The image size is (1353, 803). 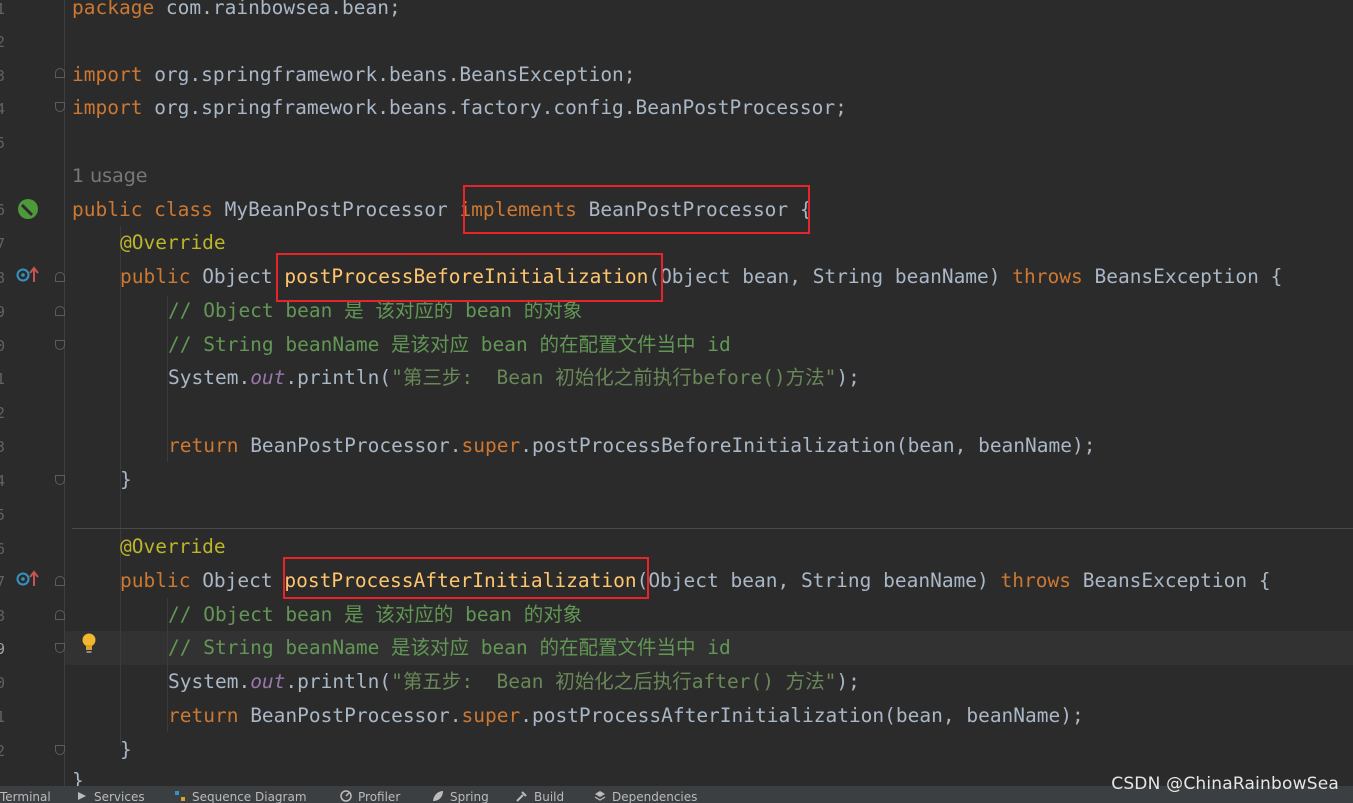 I want to click on tool-window-profiler: Profiler, so click(x=370, y=796).